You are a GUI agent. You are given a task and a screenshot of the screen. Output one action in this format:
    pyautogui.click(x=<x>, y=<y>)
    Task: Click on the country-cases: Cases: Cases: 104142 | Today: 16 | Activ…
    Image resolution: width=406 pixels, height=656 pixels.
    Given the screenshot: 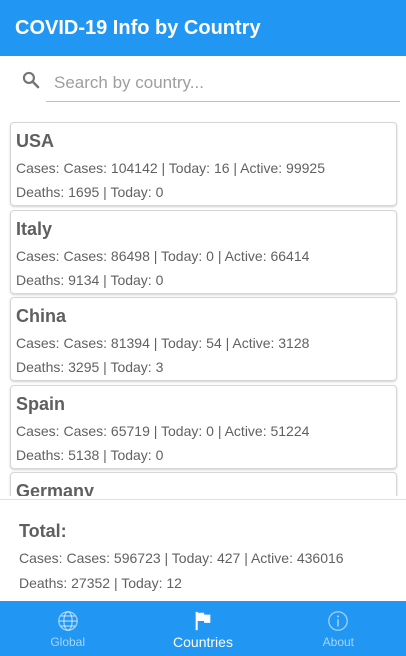 What is the action you would take?
    pyautogui.click(x=170, y=168)
    